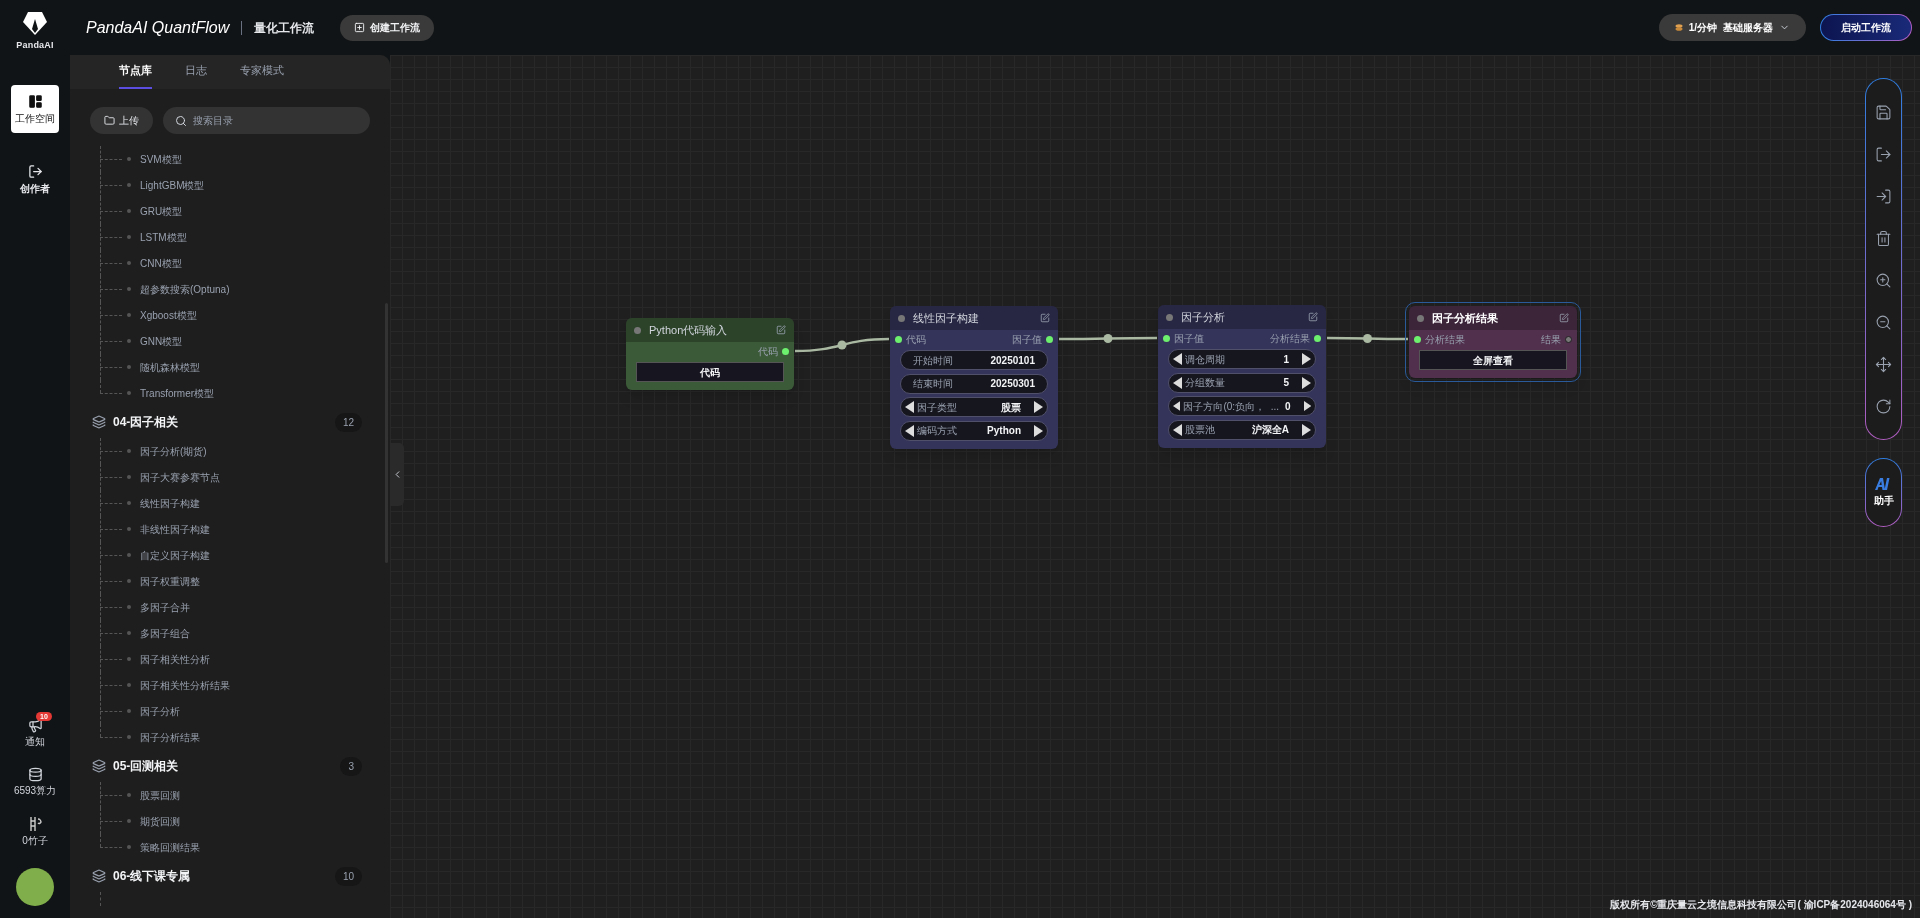  I want to click on tree-item: CNN模型, so click(161, 263).